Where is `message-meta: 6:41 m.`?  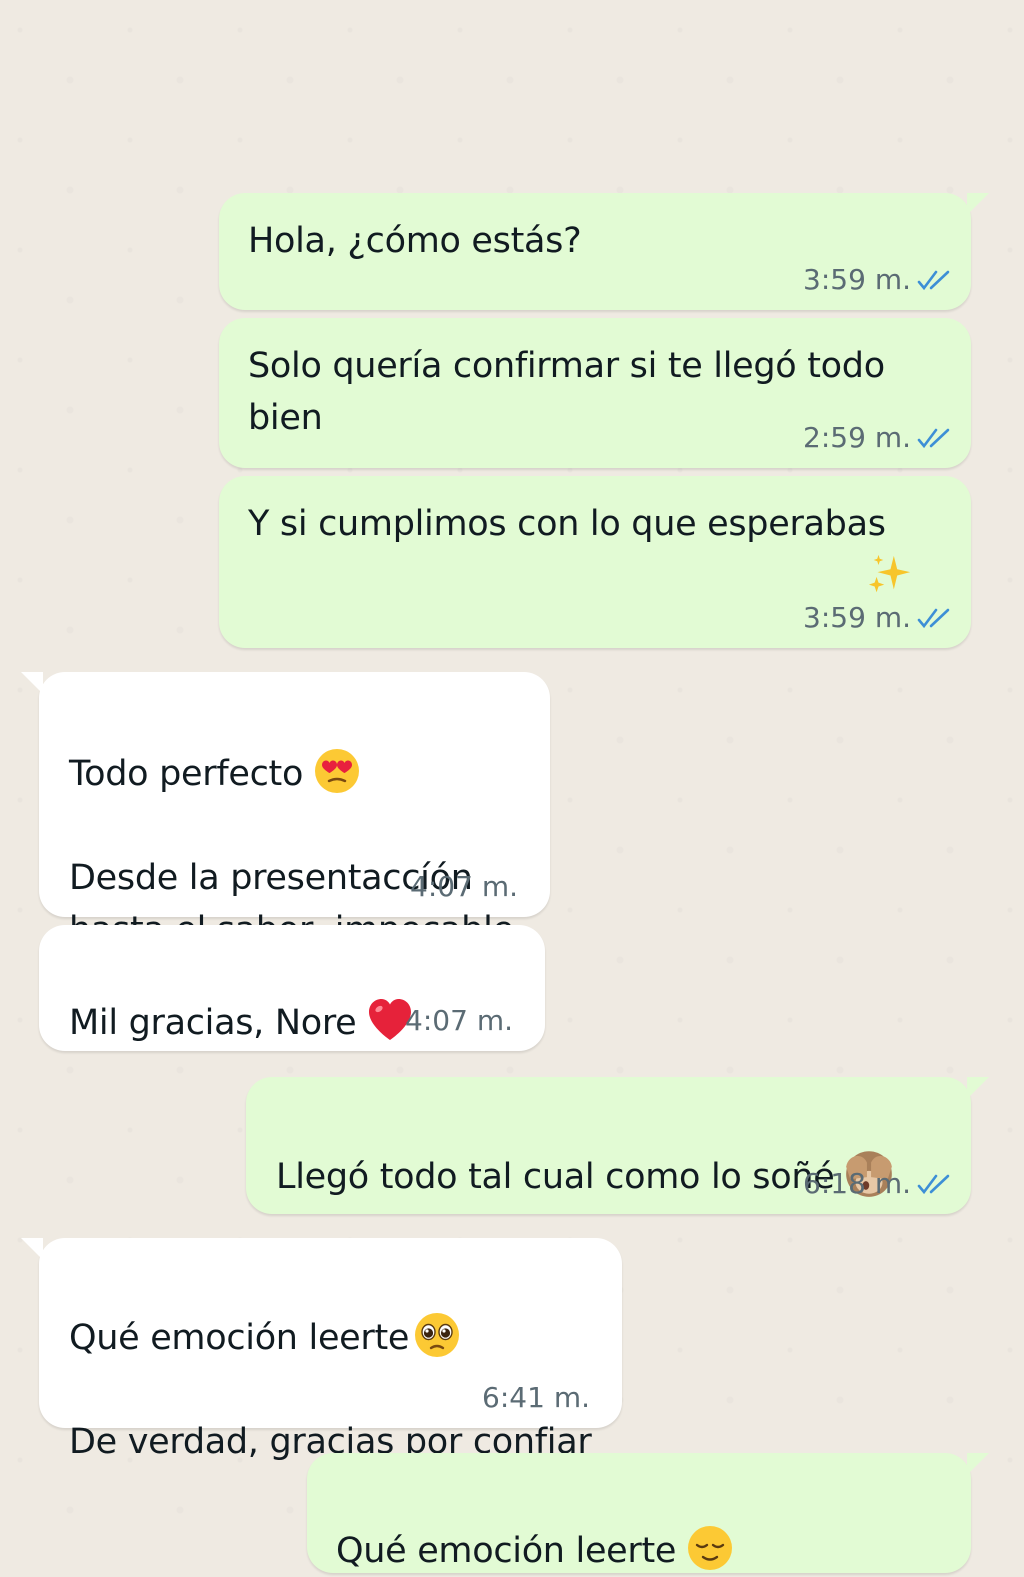
message-meta: 6:41 m. is located at coordinates (536, 1397).